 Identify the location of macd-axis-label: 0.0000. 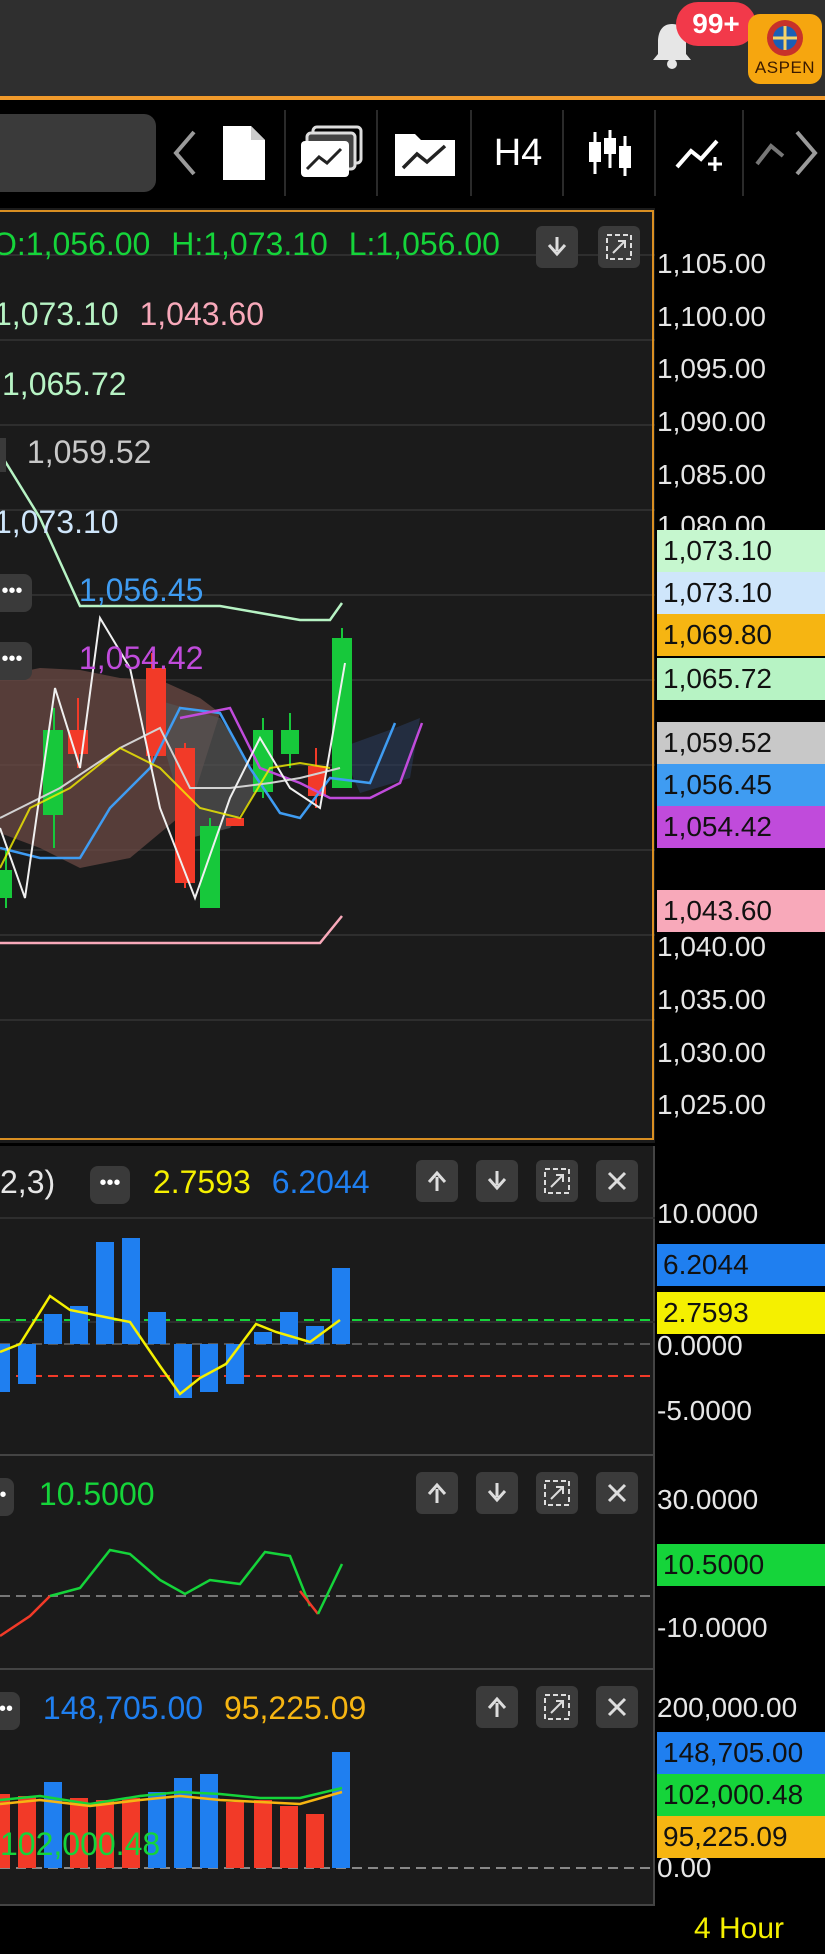
(700, 1345).